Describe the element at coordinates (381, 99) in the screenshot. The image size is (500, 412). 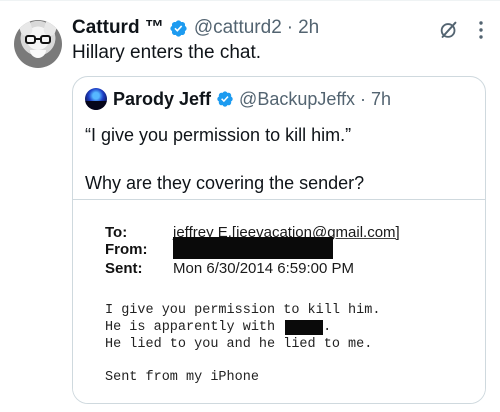
I see `quoted-tweet-timestamp: 7h` at that location.